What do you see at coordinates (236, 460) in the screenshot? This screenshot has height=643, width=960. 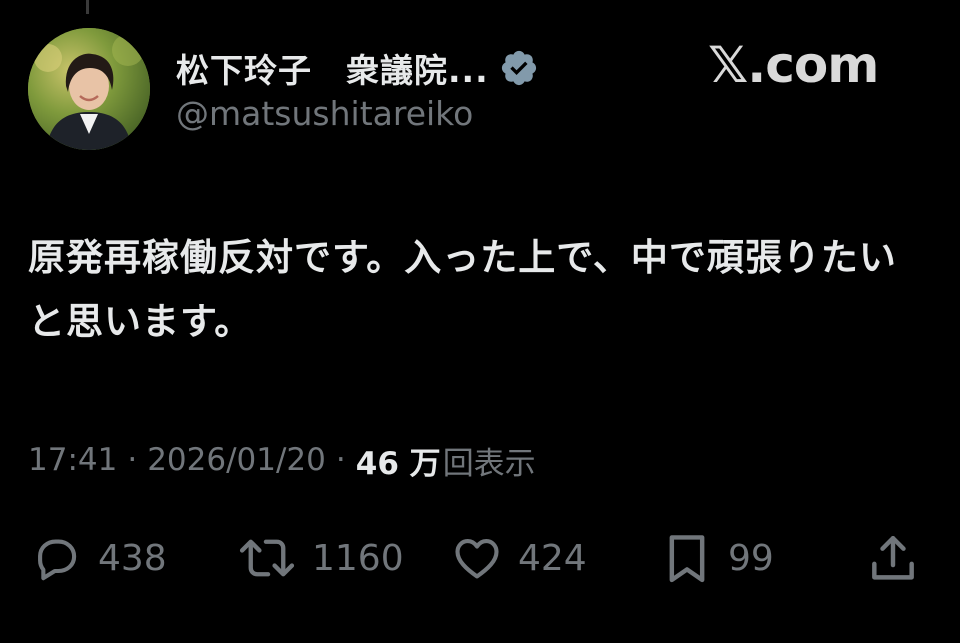 I see `tweet-date: 2026/01/20` at bounding box center [236, 460].